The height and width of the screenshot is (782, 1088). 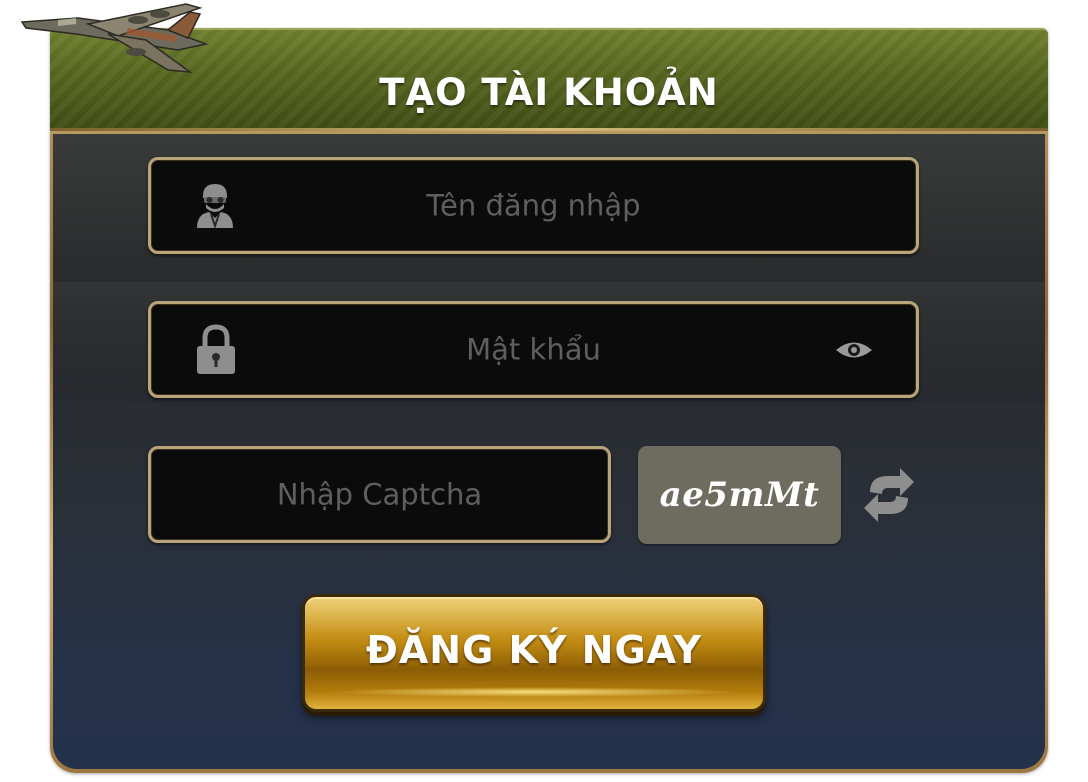 I want to click on captcha-code: ae5mMt, so click(x=739, y=495).